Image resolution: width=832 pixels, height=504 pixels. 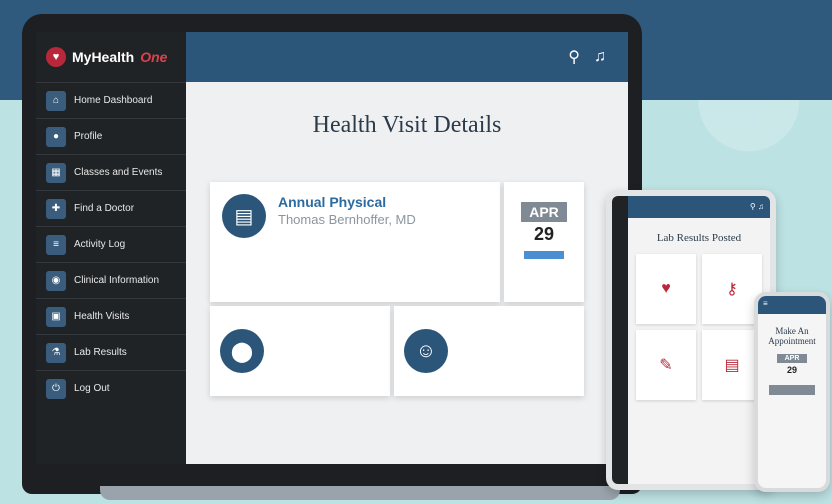 What do you see at coordinates (100, 244) in the screenshot?
I see `sidebar-item-label: Activity Log` at bounding box center [100, 244].